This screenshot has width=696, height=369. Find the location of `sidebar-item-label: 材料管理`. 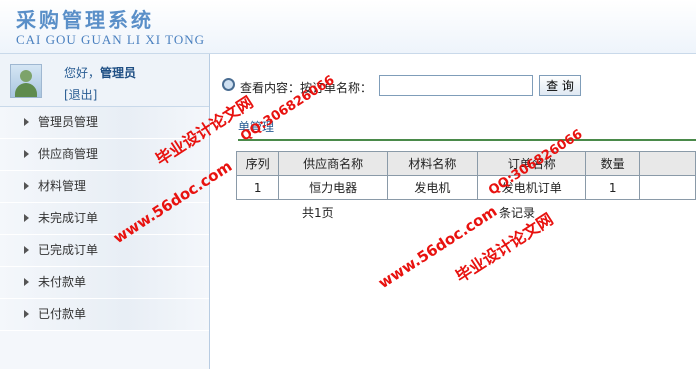

sidebar-item-label: 材料管理 is located at coordinates (62, 186).